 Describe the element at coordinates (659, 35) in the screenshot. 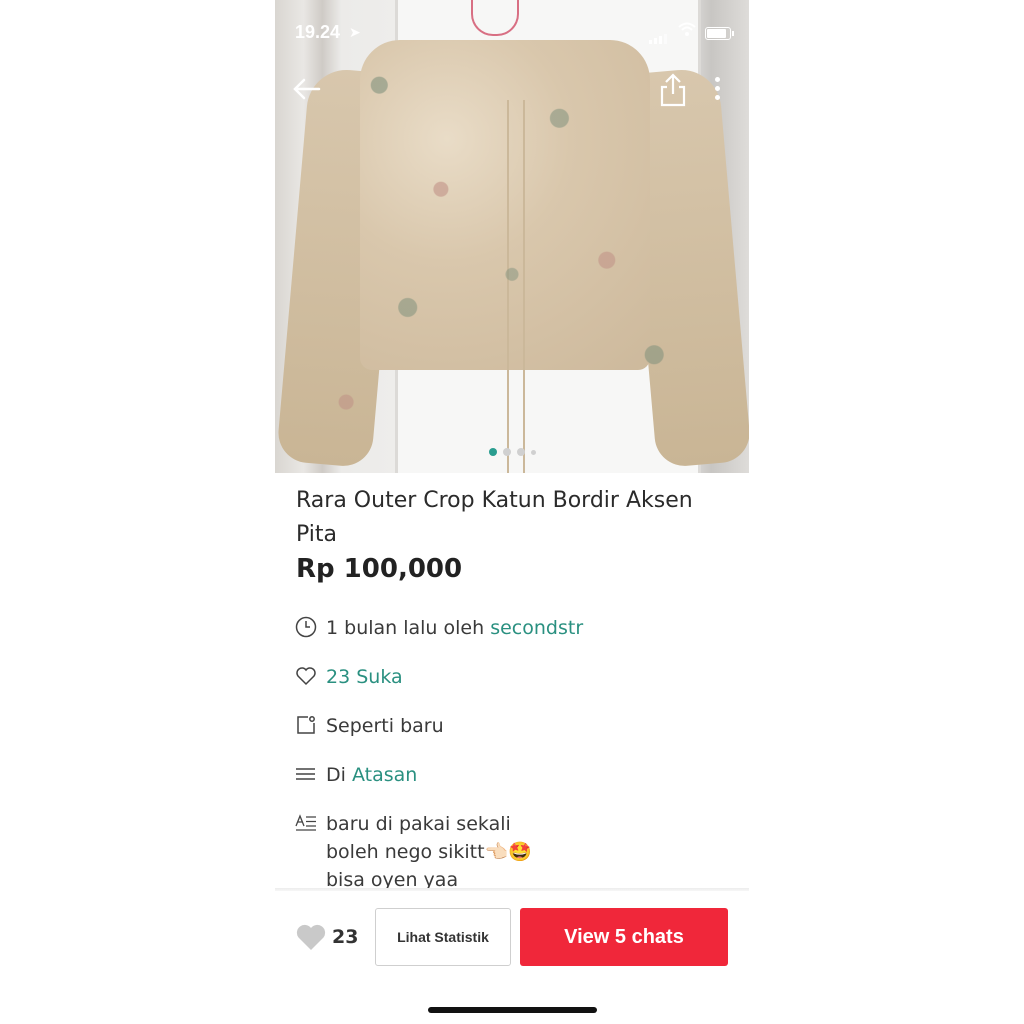

I see `signal-icon` at that location.